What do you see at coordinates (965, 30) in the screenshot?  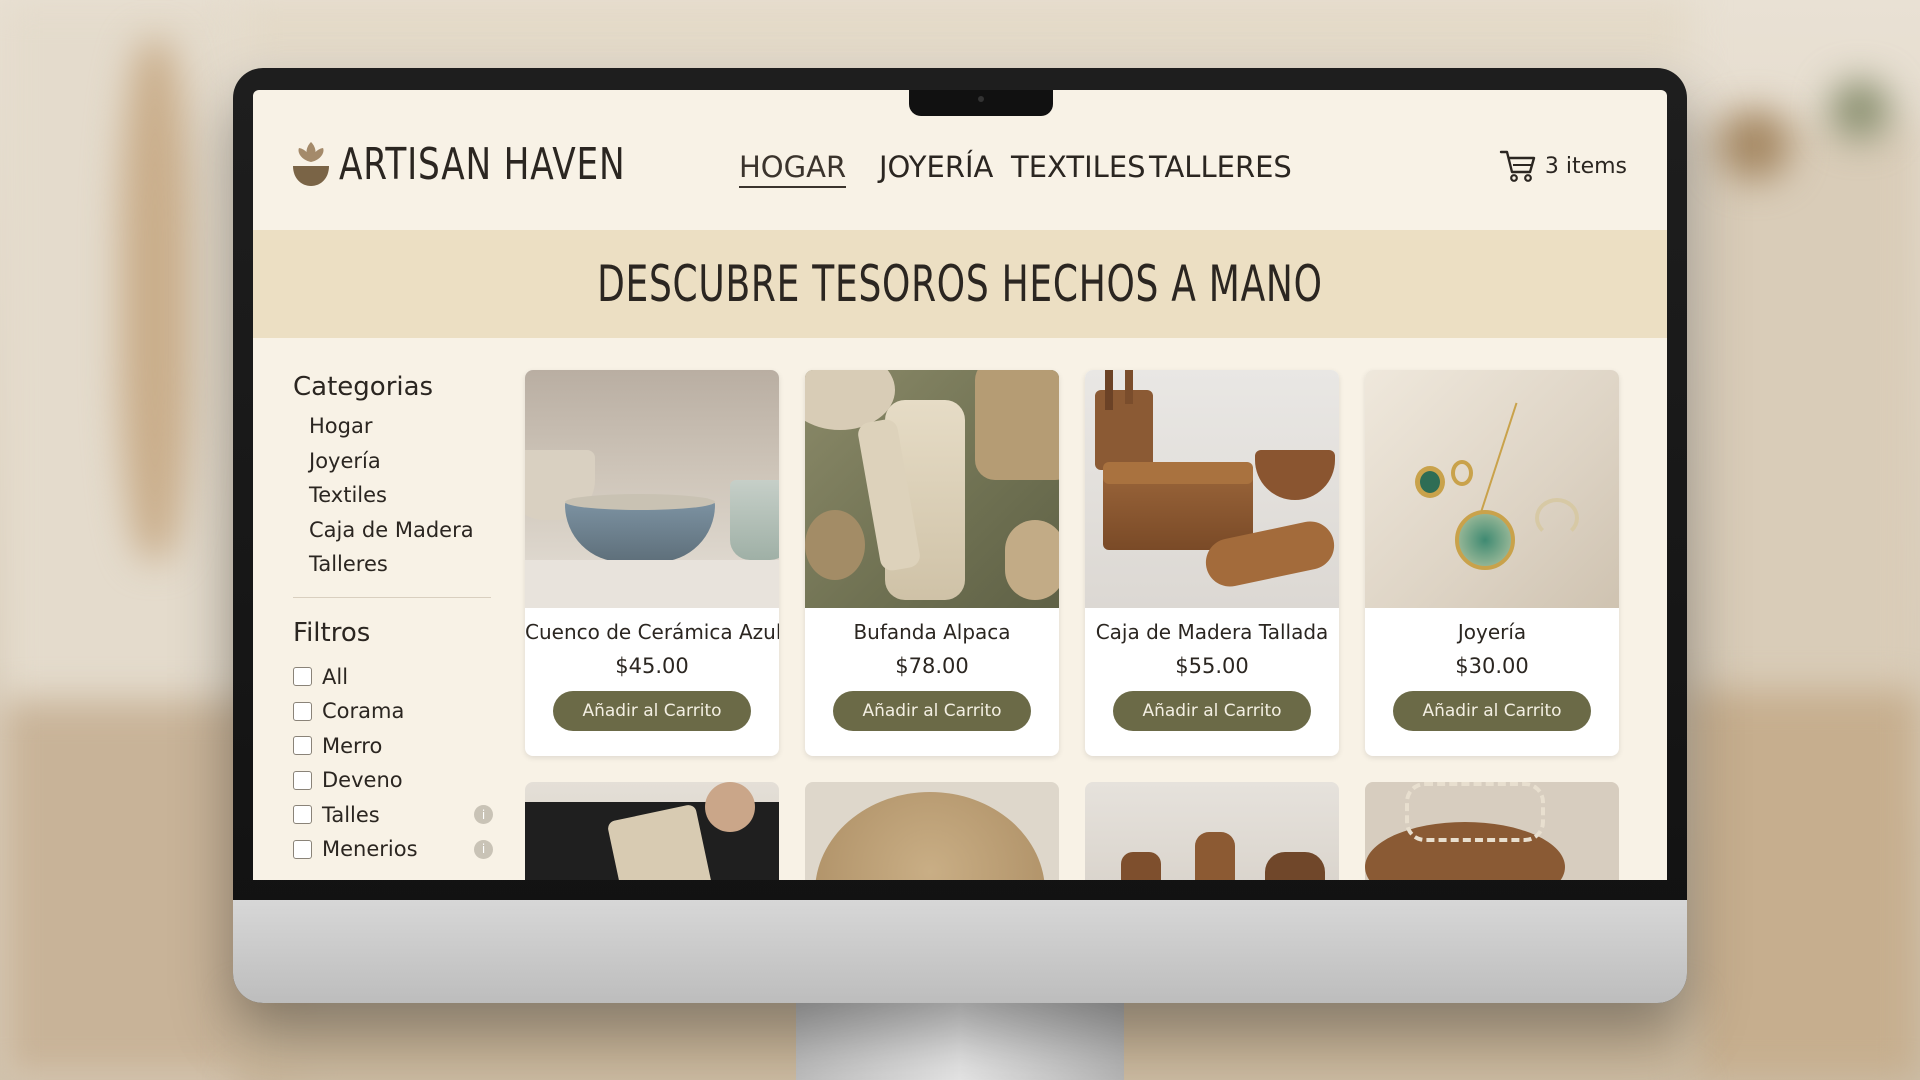 I see `background-ceiling` at bounding box center [965, 30].